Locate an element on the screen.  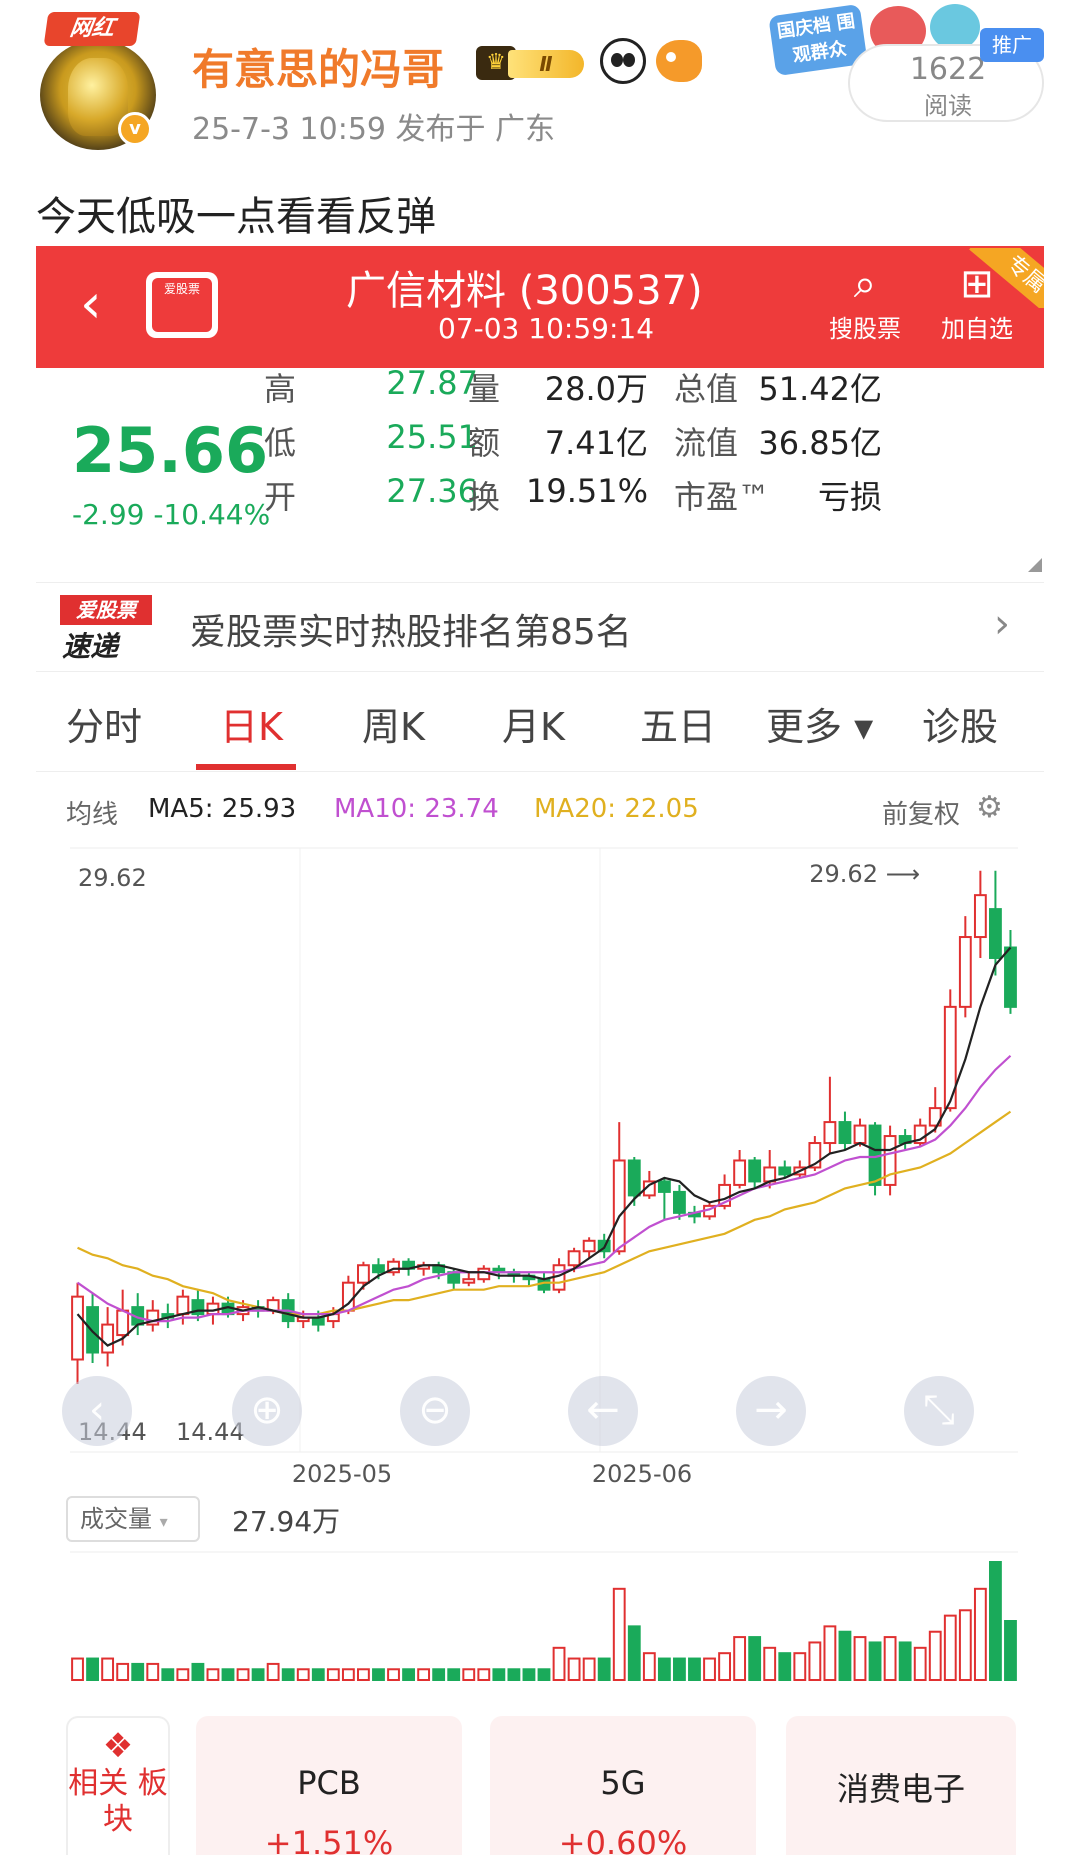
zhuanshu-ribbon: 专属 is located at coordinates (992, 278).